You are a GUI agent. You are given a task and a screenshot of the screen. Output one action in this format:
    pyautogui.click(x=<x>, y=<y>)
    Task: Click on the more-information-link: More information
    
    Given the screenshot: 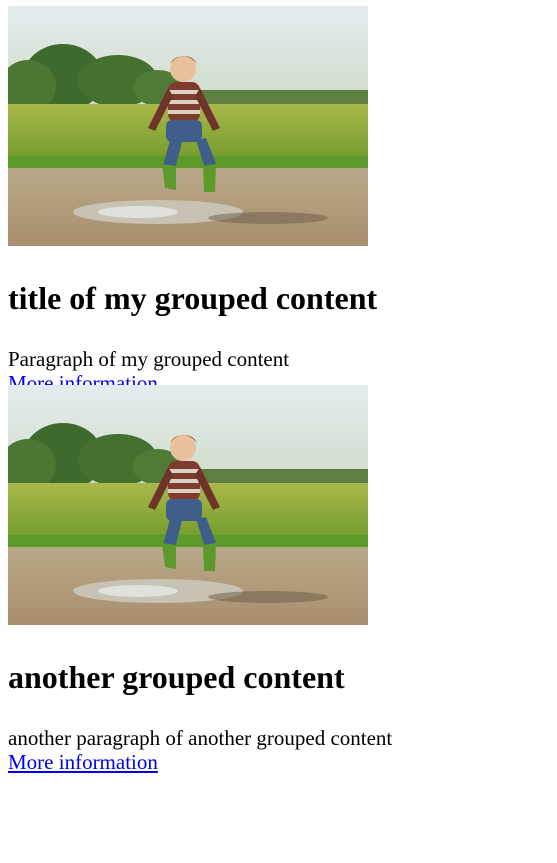 What is the action you would take?
    pyautogui.click(x=83, y=762)
    